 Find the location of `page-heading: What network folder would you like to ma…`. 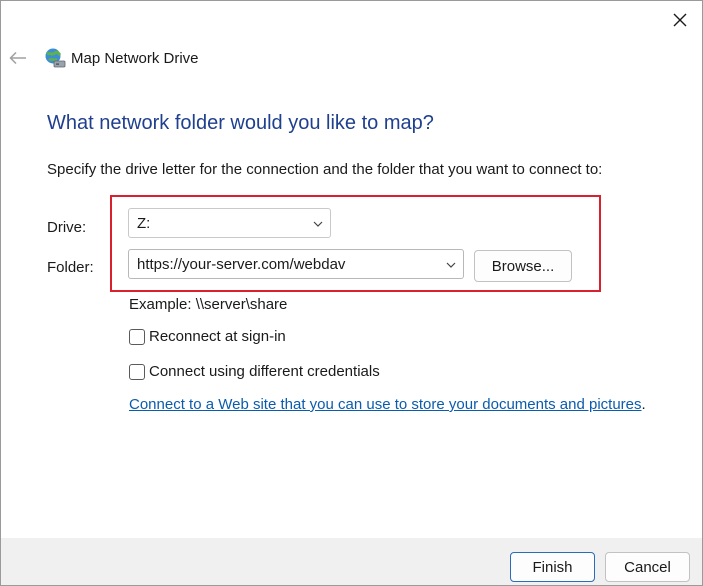

page-heading: What network folder would you like to ma… is located at coordinates (240, 123).